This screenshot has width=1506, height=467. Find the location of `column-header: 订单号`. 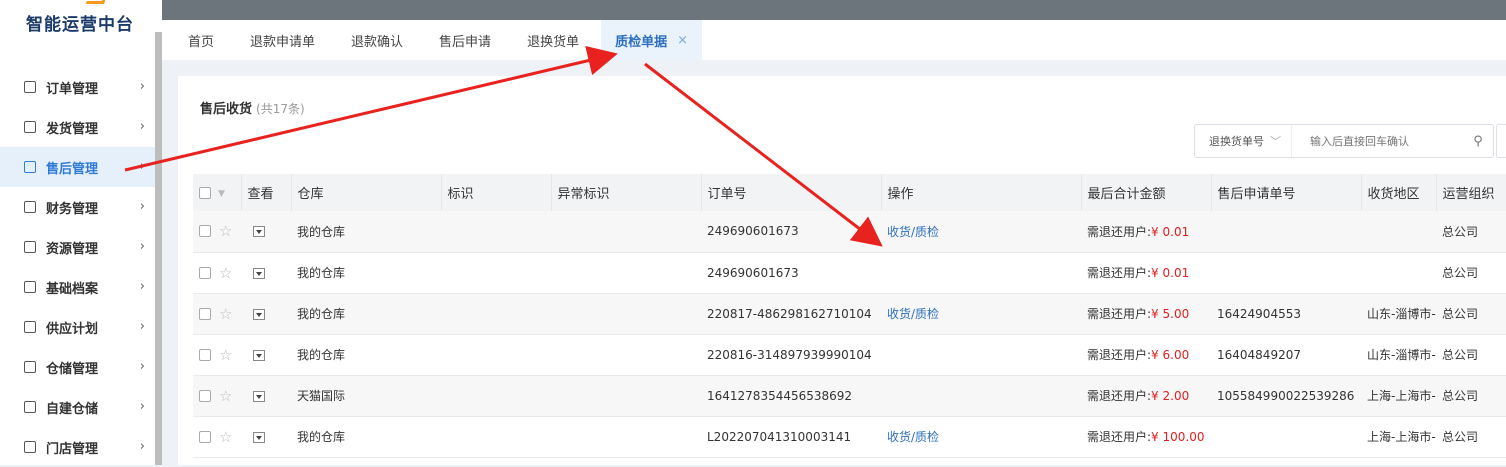

column-header: 订单号 is located at coordinates (791, 192).